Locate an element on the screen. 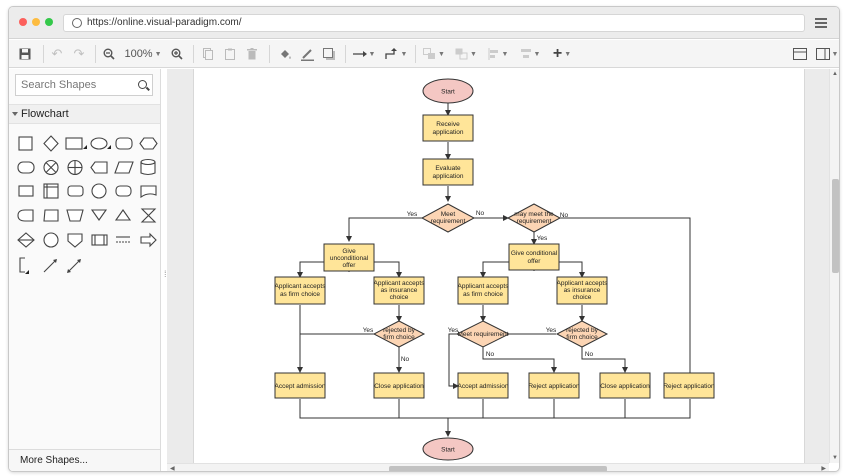  fill-color-icon is located at coordinates (285, 54).